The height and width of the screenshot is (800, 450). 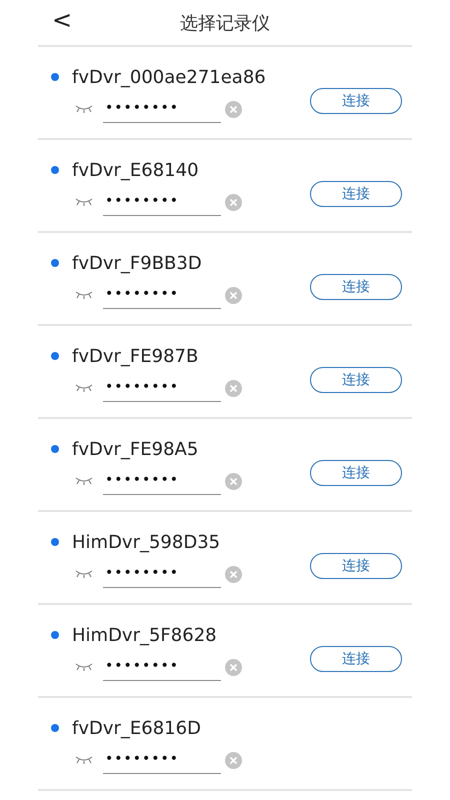 I want to click on device-name: fvDvr_E68140, so click(x=135, y=170).